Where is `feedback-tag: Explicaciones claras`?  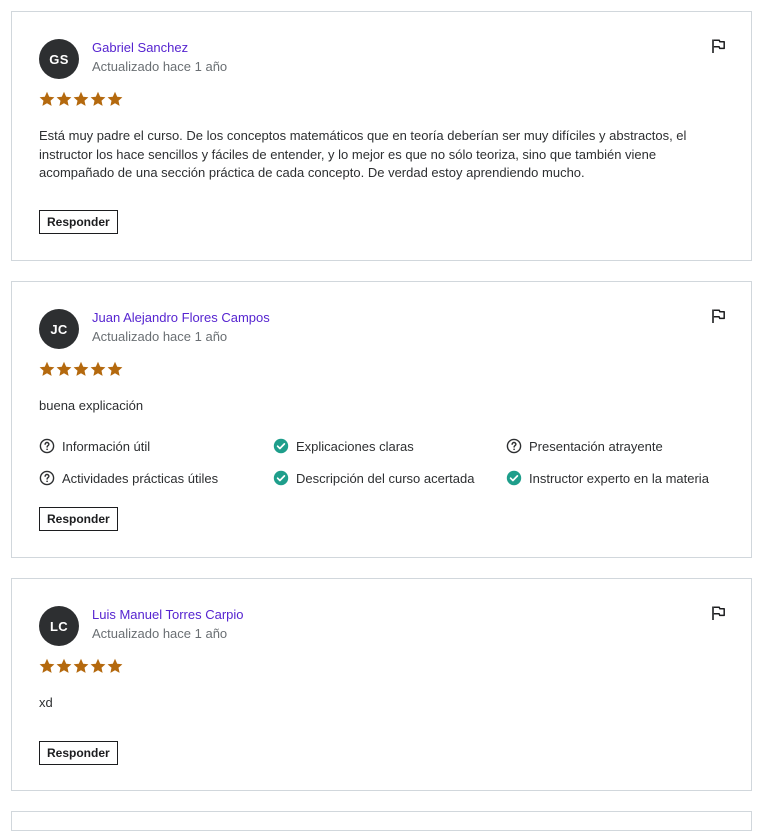
feedback-tag: Explicaciones claras is located at coordinates (343, 446).